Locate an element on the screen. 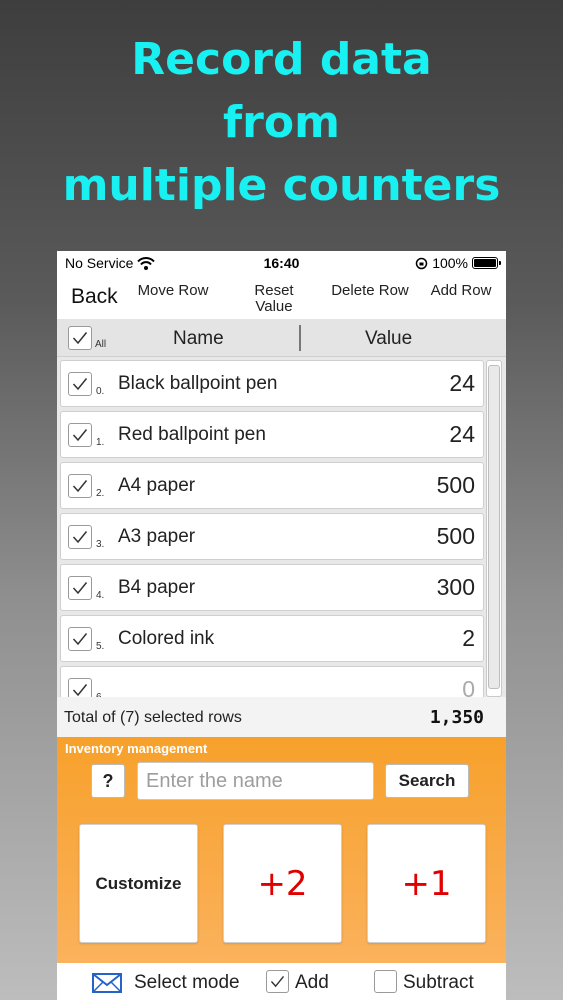  name-column-header: Name is located at coordinates (198, 338).